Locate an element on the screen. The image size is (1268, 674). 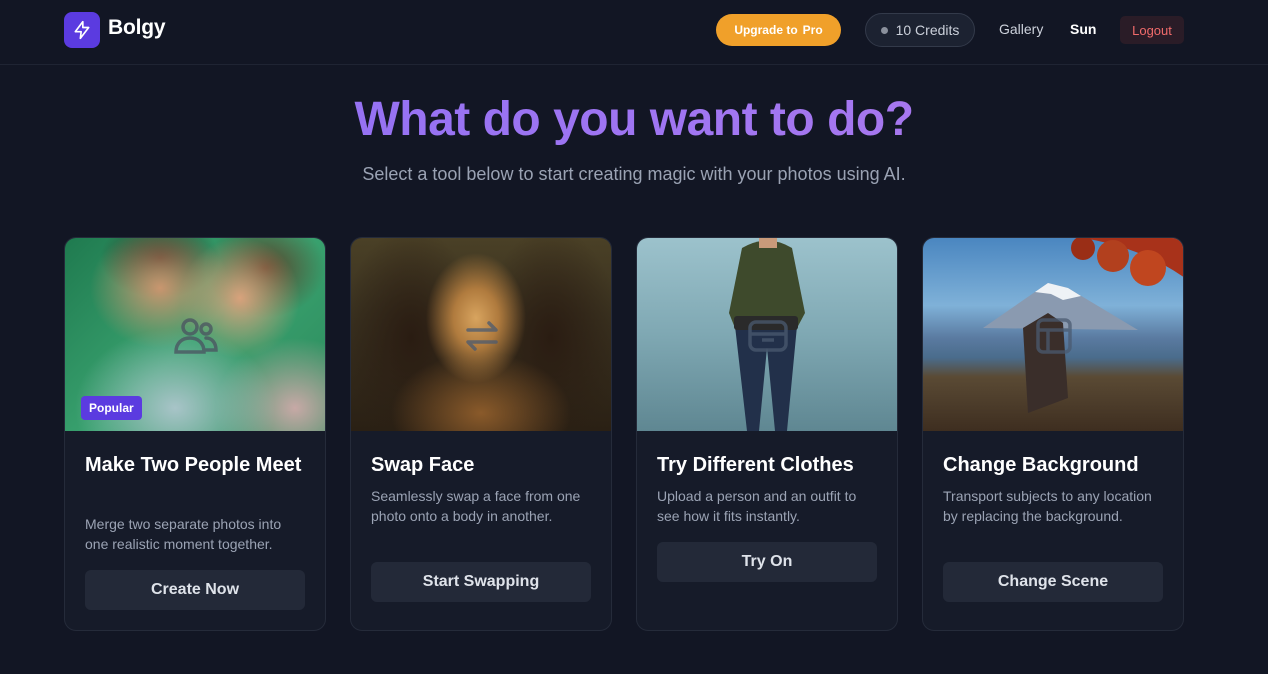
upgrade-button: Upgrade to Pro is located at coordinates (778, 30).